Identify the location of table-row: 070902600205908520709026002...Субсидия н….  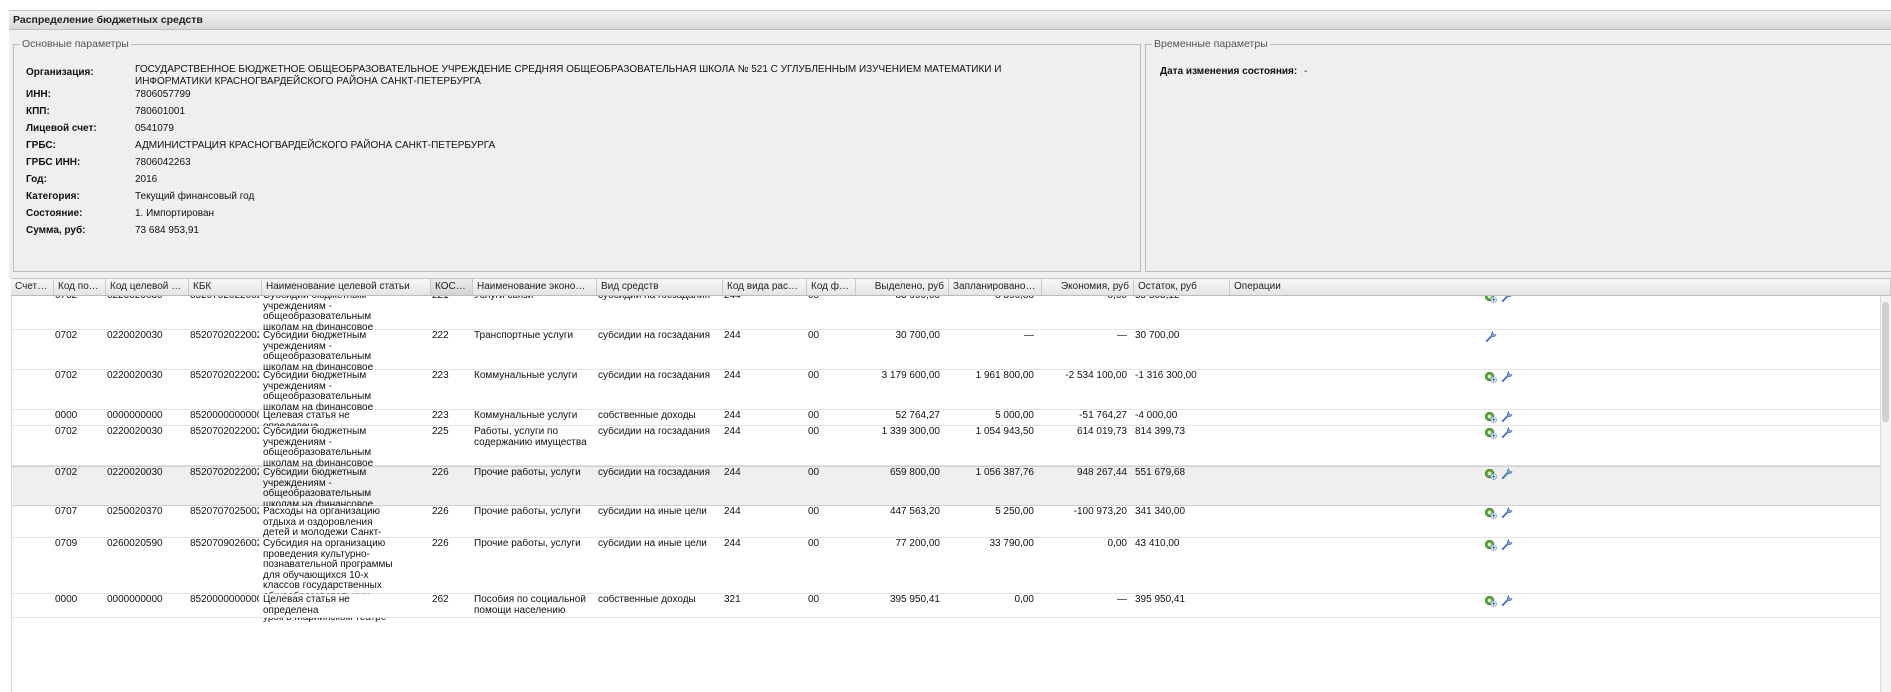
(947, 580).